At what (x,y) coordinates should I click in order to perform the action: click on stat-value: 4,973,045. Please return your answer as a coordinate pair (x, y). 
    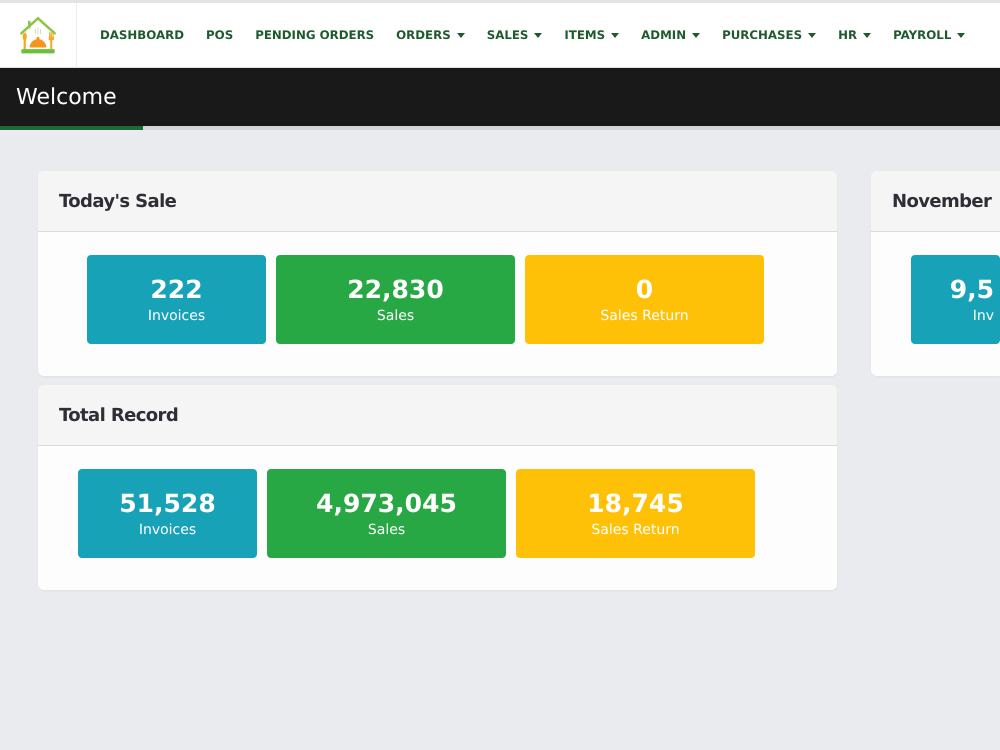
    Looking at the image, I should click on (386, 504).